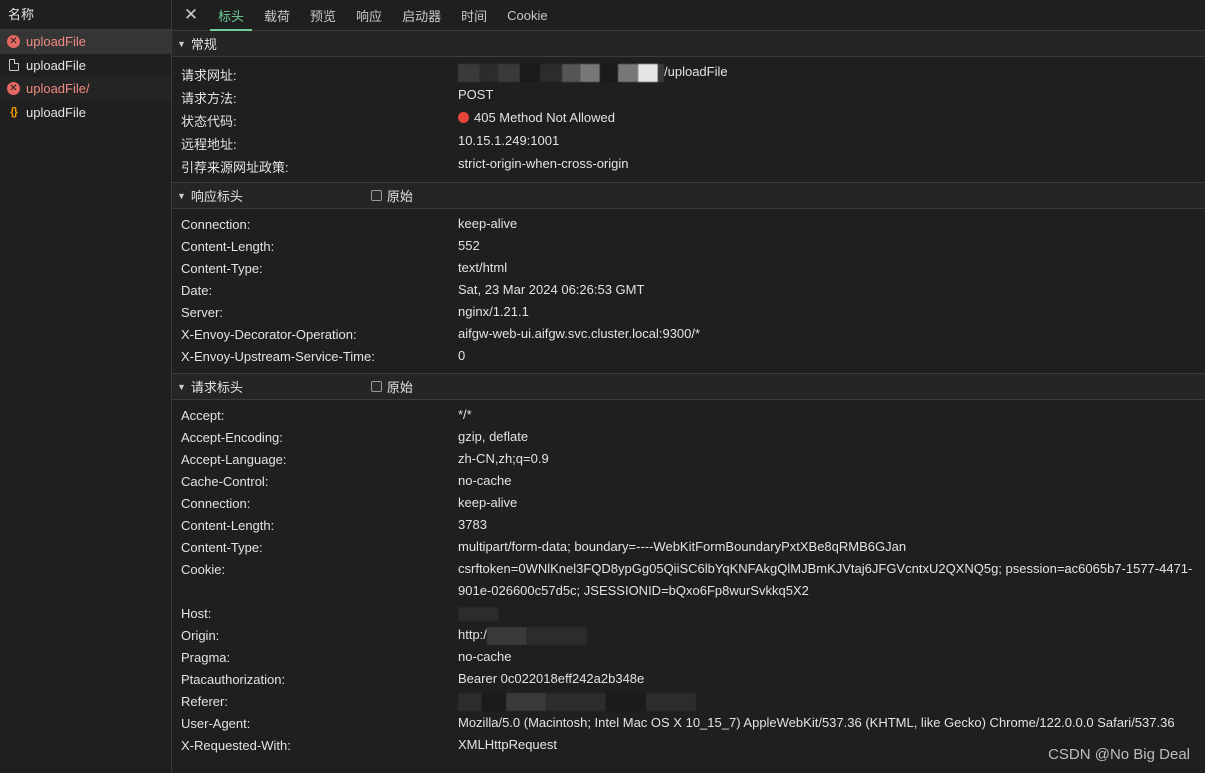 Image resolution: width=1205 pixels, height=773 pixels. I want to click on header-value: 10.15.1.249:1001, so click(509, 140).